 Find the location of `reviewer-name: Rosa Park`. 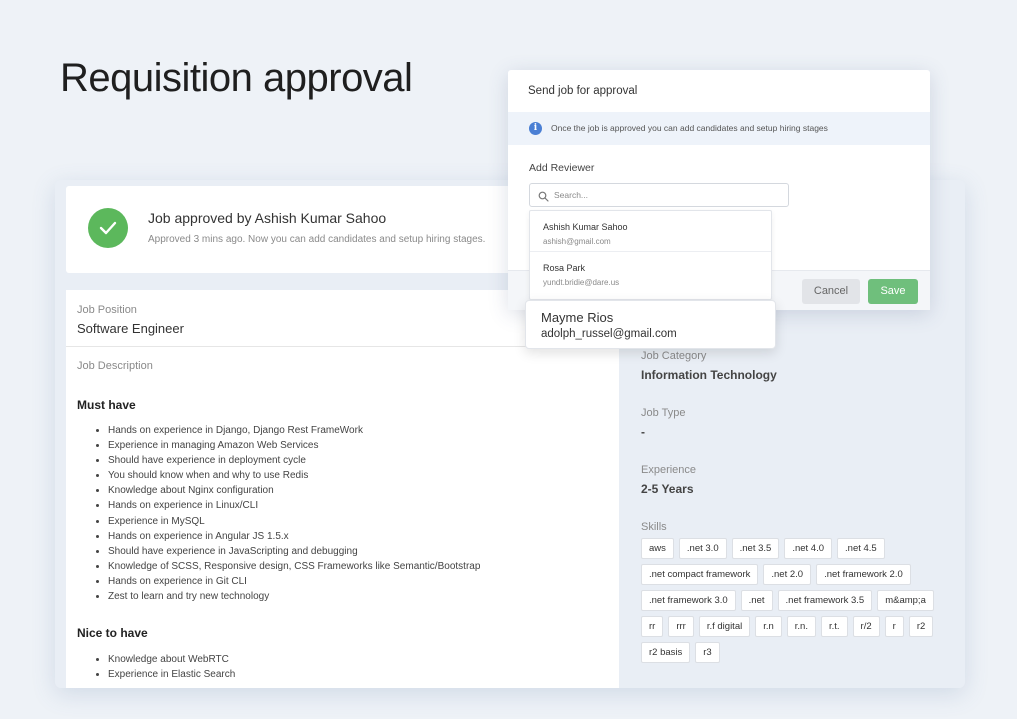

reviewer-name: Rosa Park is located at coordinates (564, 268).